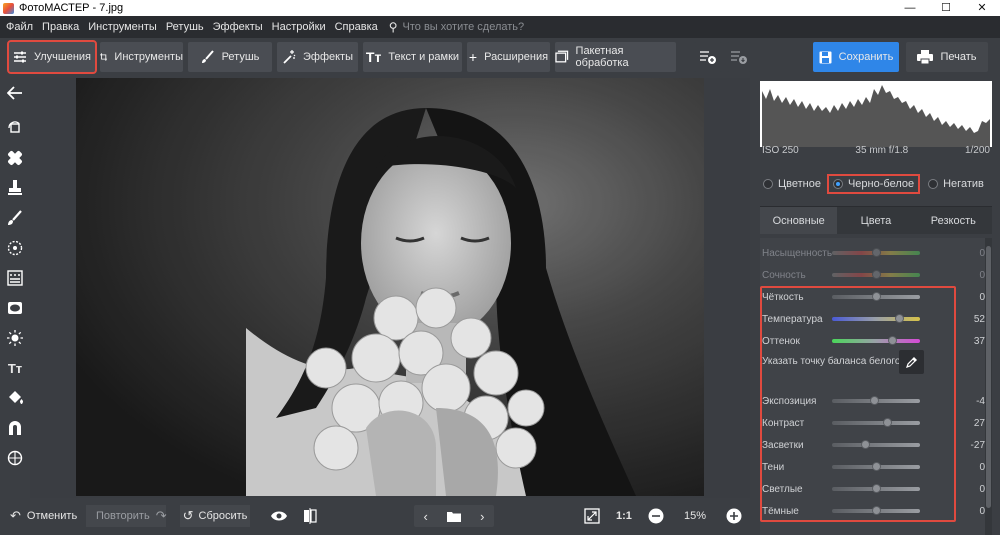 The height and width of the screenshot is (535, 1000). Describe the element at coordinates (71, 8) in the screenshot. I see `window-title: ФотоМАСТЕР - 7.jpg` at that location.